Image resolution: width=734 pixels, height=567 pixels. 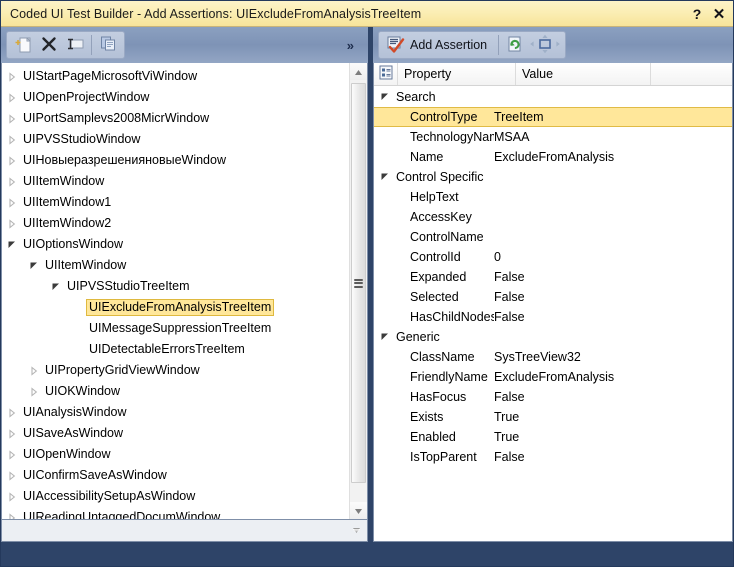 I want to click on property-row: HasChildNodes False, so click(x=553, y=317).